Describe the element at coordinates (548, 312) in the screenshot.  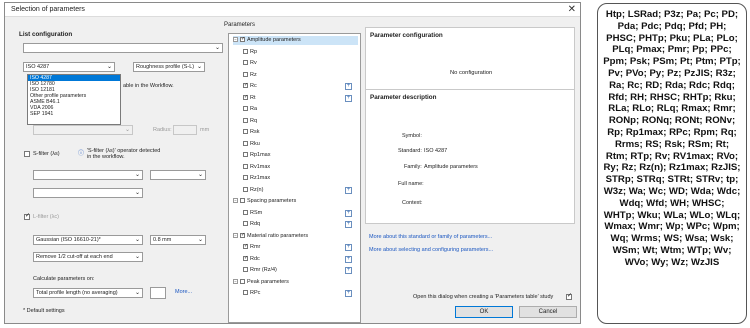
I see `cancel-button: Cancel` at that location.